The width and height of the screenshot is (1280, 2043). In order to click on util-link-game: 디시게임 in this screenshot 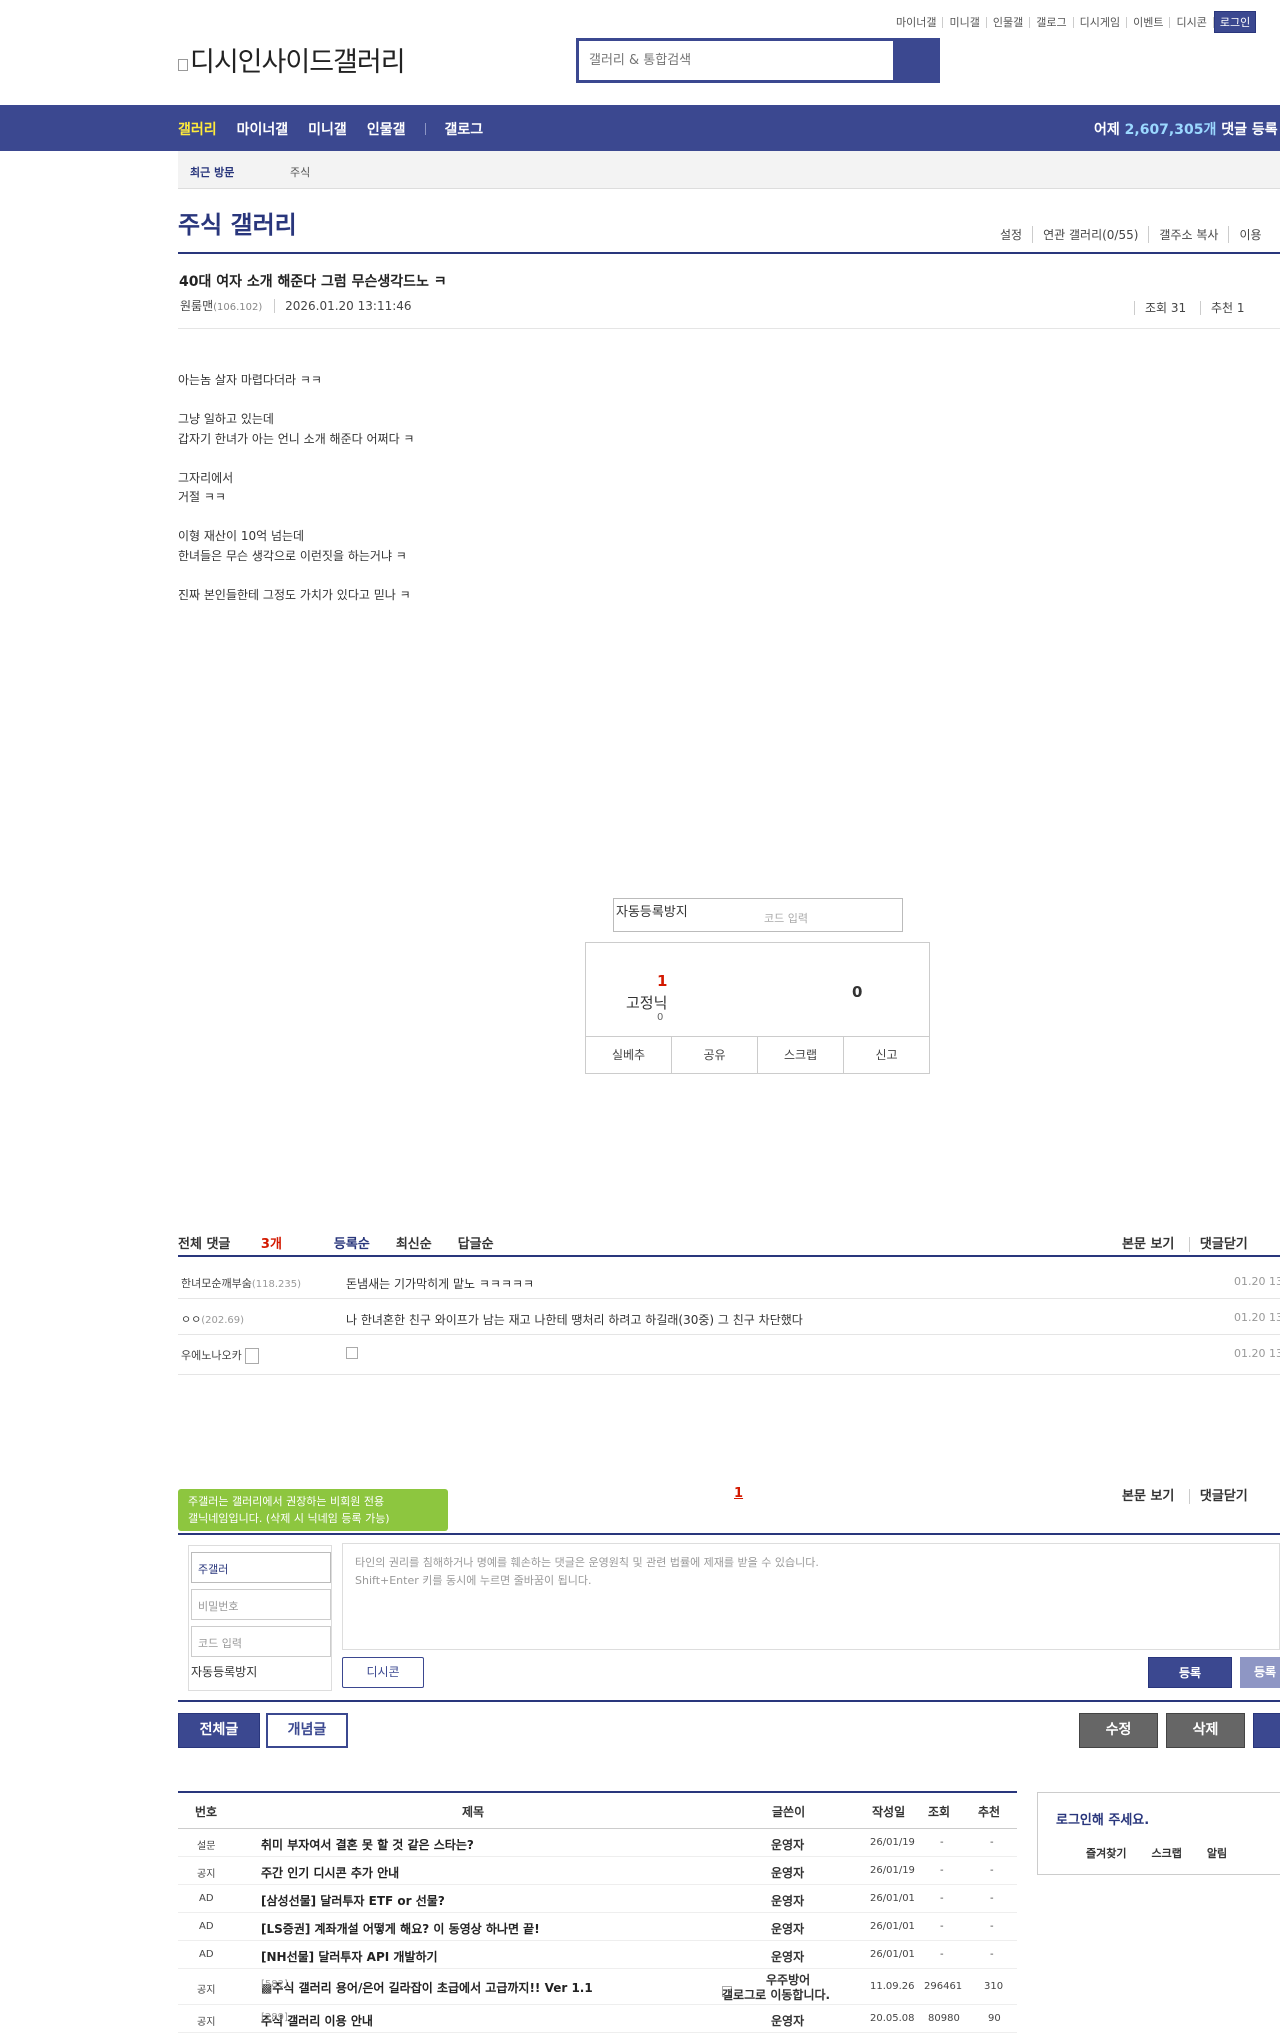, I will do `click(1101, 22)`.